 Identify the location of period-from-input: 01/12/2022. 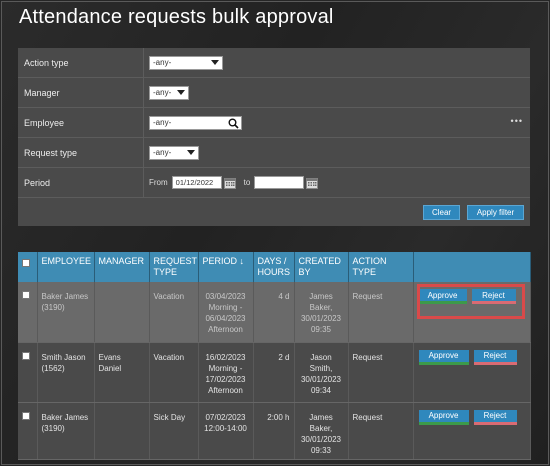
(196, 182).